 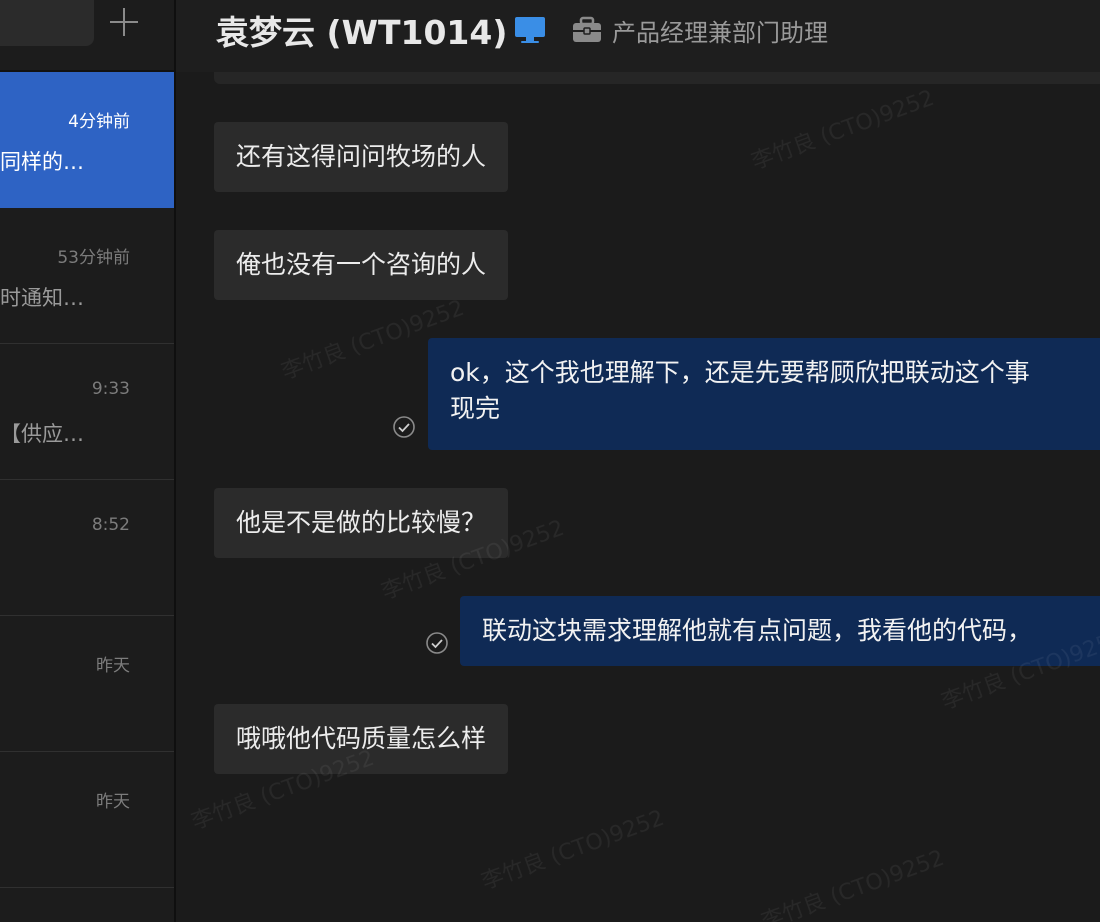 I want to click on chat-header: 袁梦云 (WT1014) 产品经理兼部门助理, so click(x=638, y=36).